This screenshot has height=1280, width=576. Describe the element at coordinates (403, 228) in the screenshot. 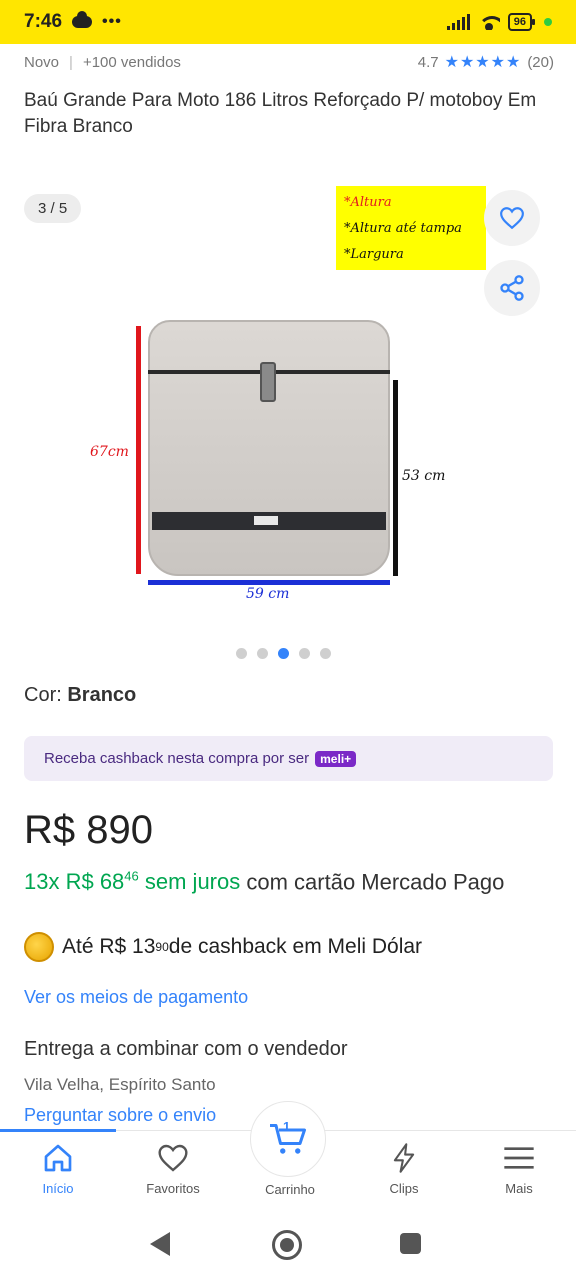

I see `legend-line: *Altura até tampa` at that location.